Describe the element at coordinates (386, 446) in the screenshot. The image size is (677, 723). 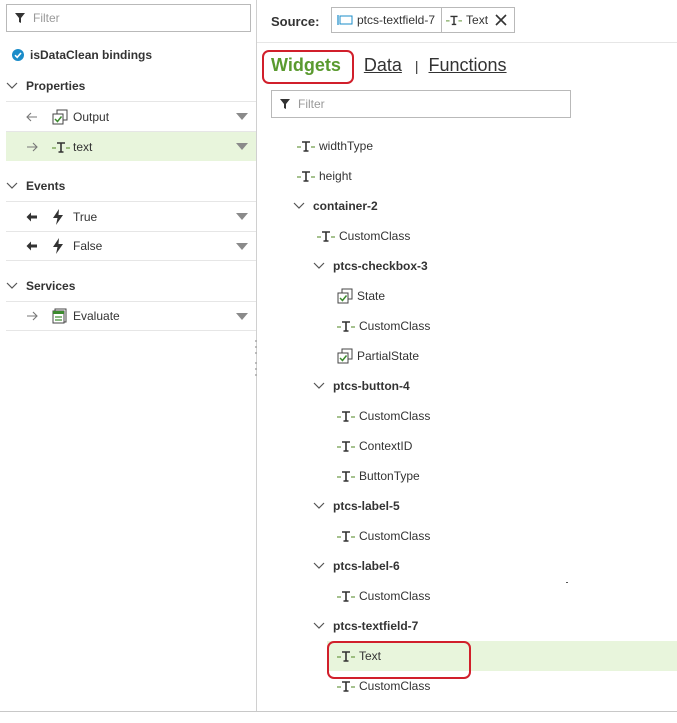
I see `tree-label: ContextID` at that location.